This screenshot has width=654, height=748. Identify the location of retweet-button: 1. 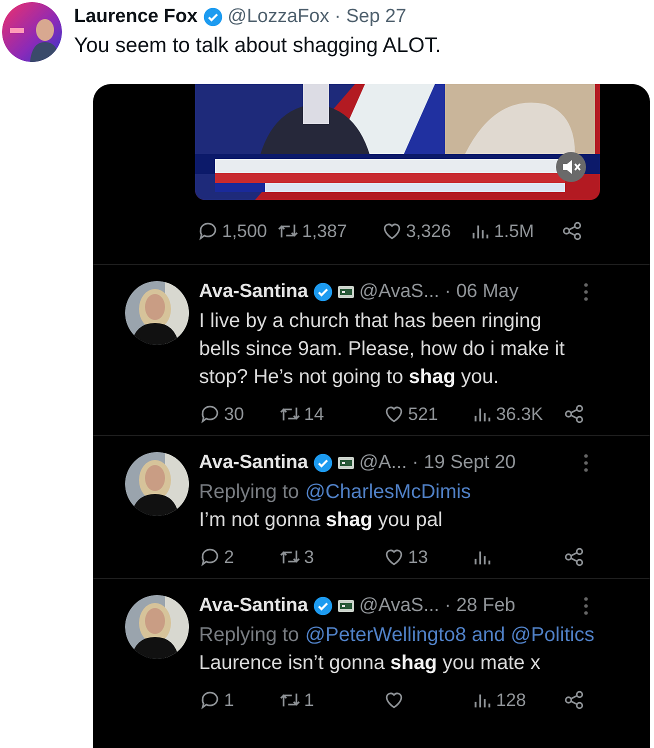
(296, 700).